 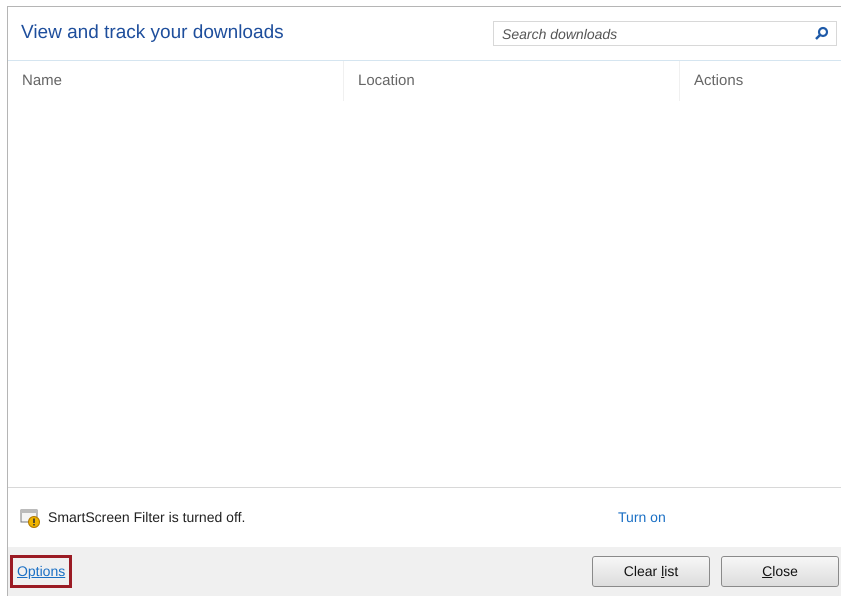 I want to click on page-title: View and track your downloads, so click(x=152, y=33).